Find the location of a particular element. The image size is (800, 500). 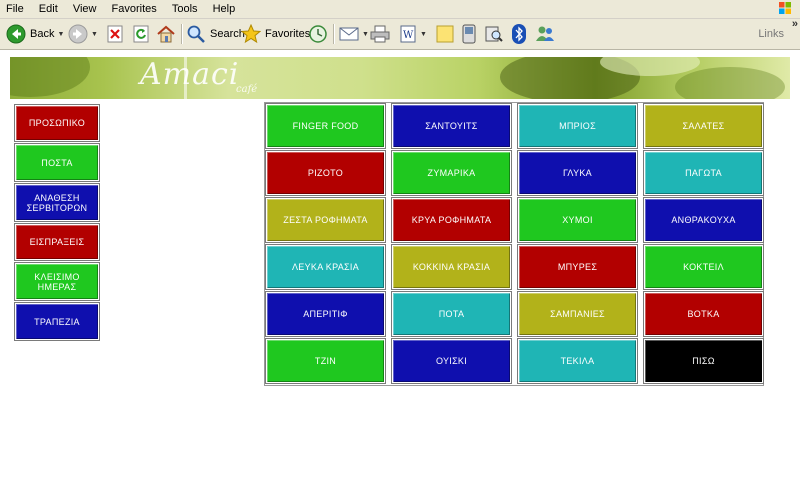

category-button: ΜΠΥΡΕΣ is located at coordinates (577, 267).